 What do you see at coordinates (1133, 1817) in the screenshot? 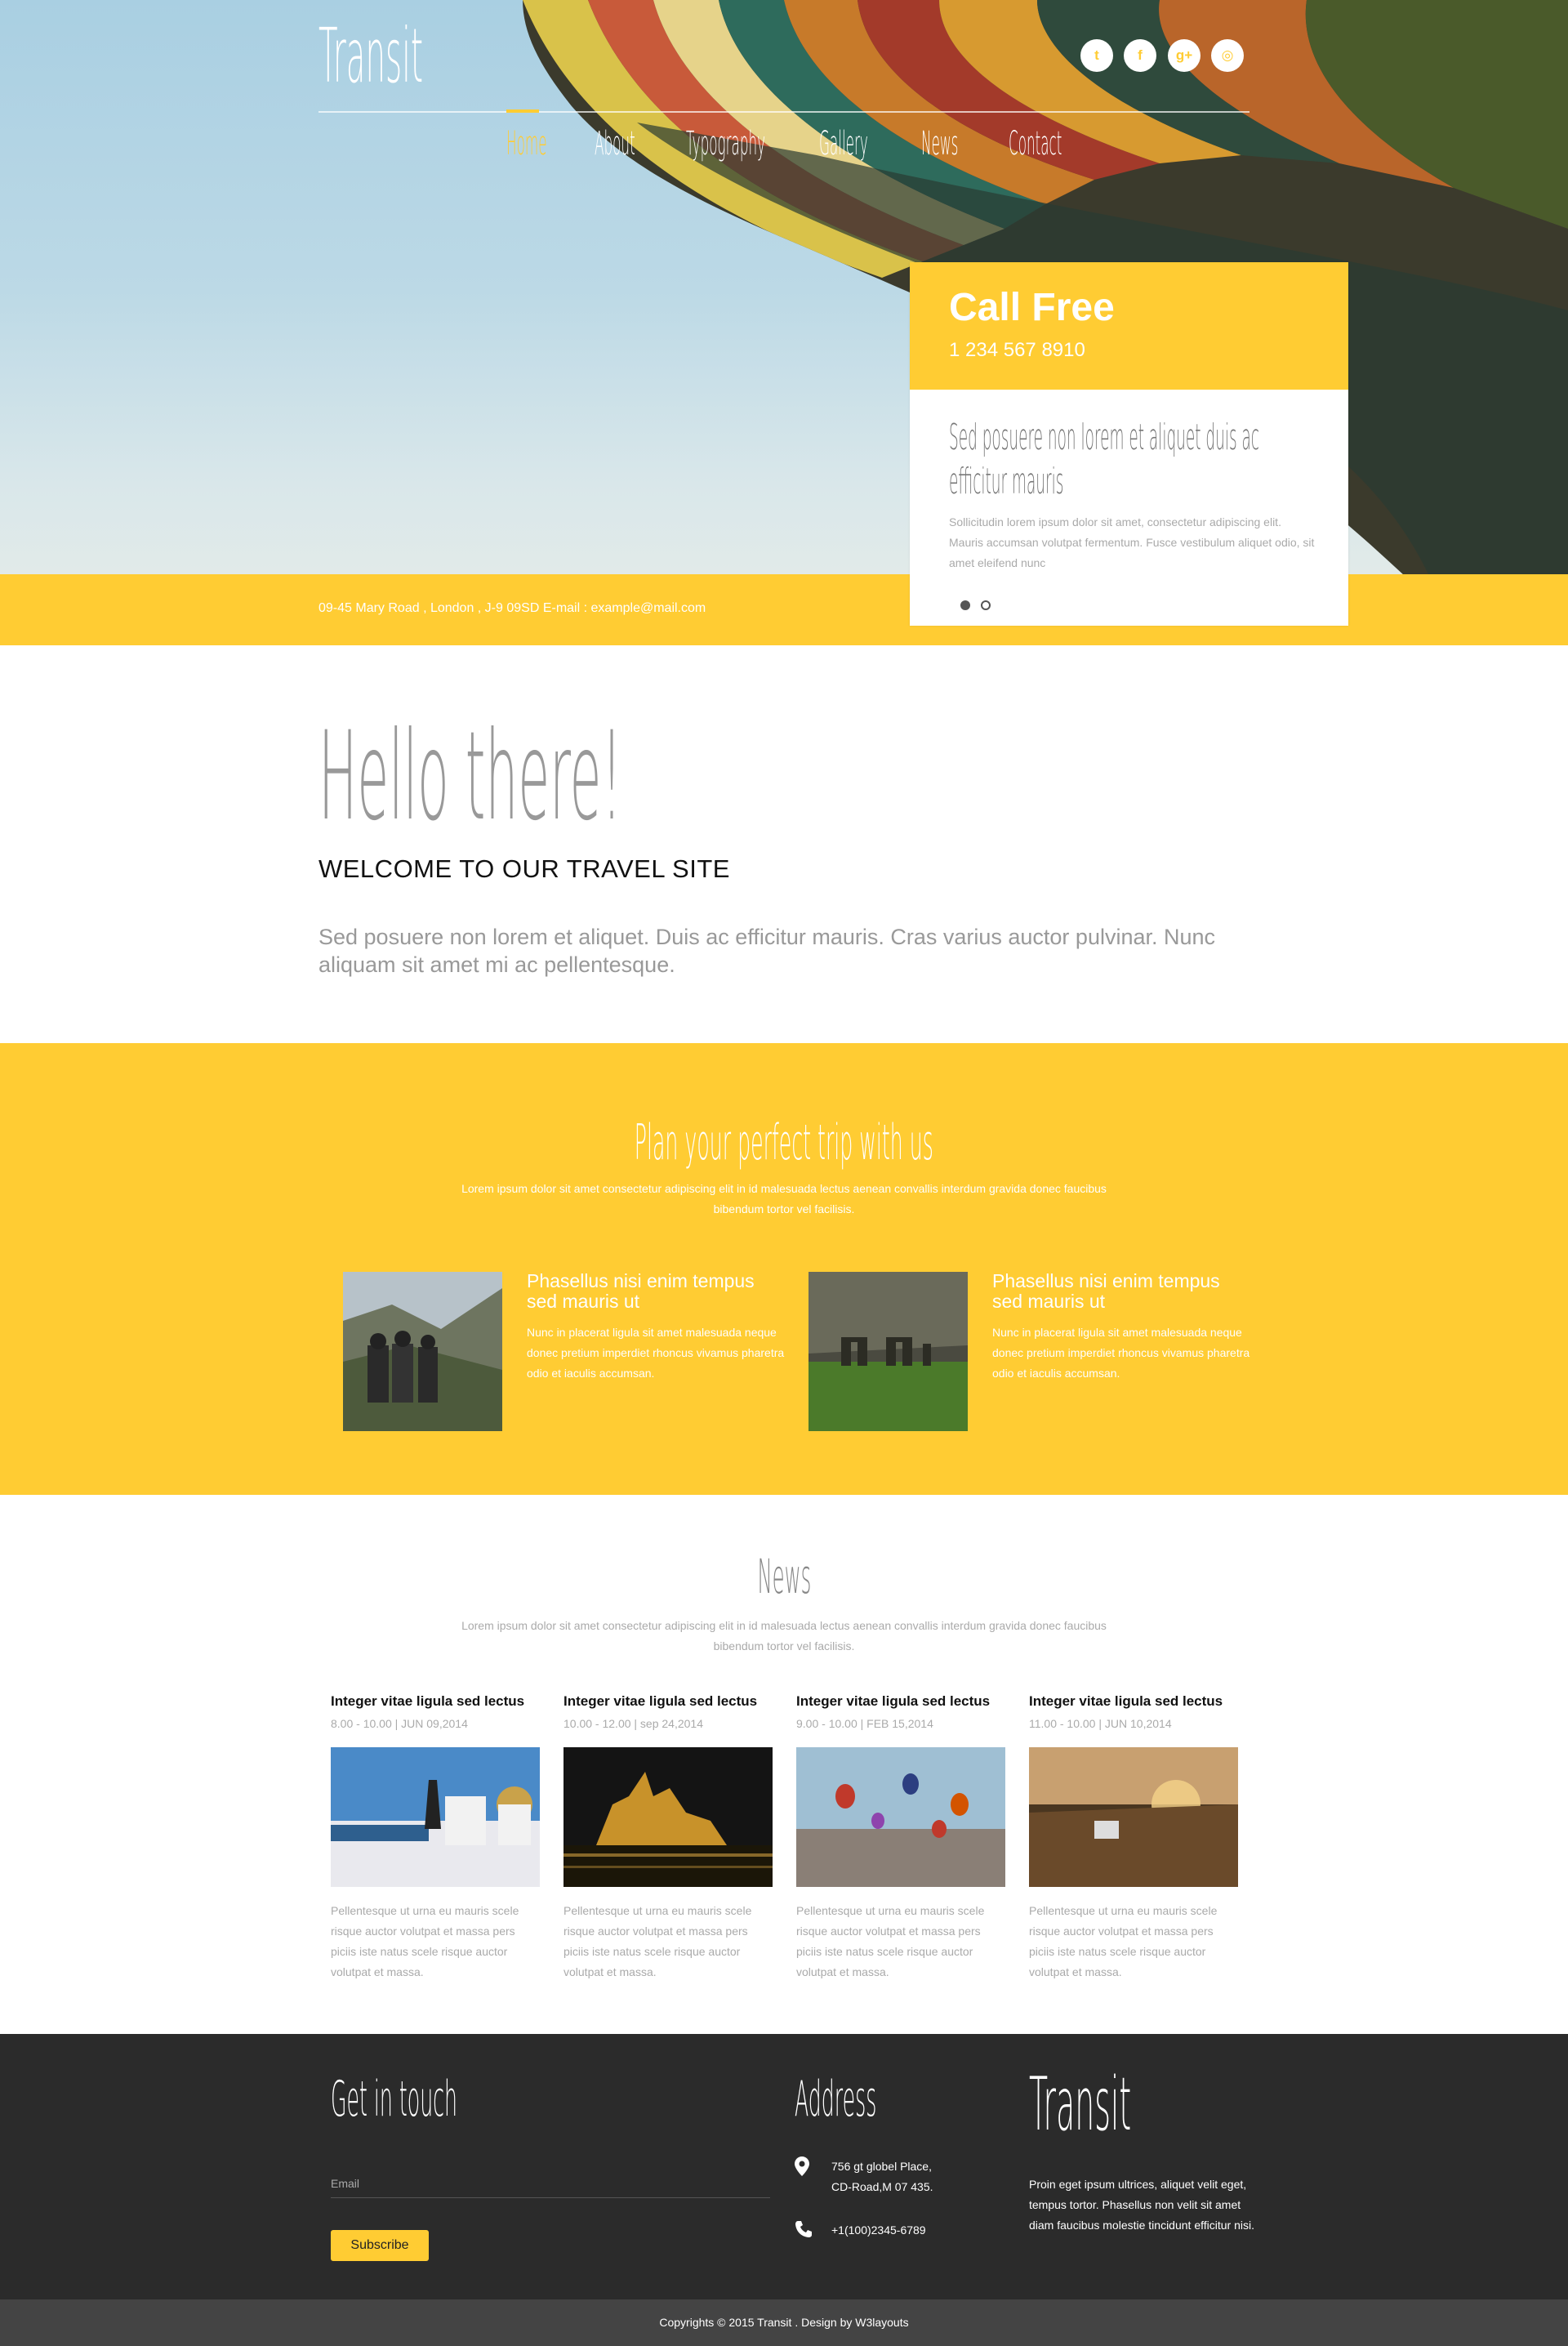
I see `news-image-desert-car` at bounding box center [1133, 1817].